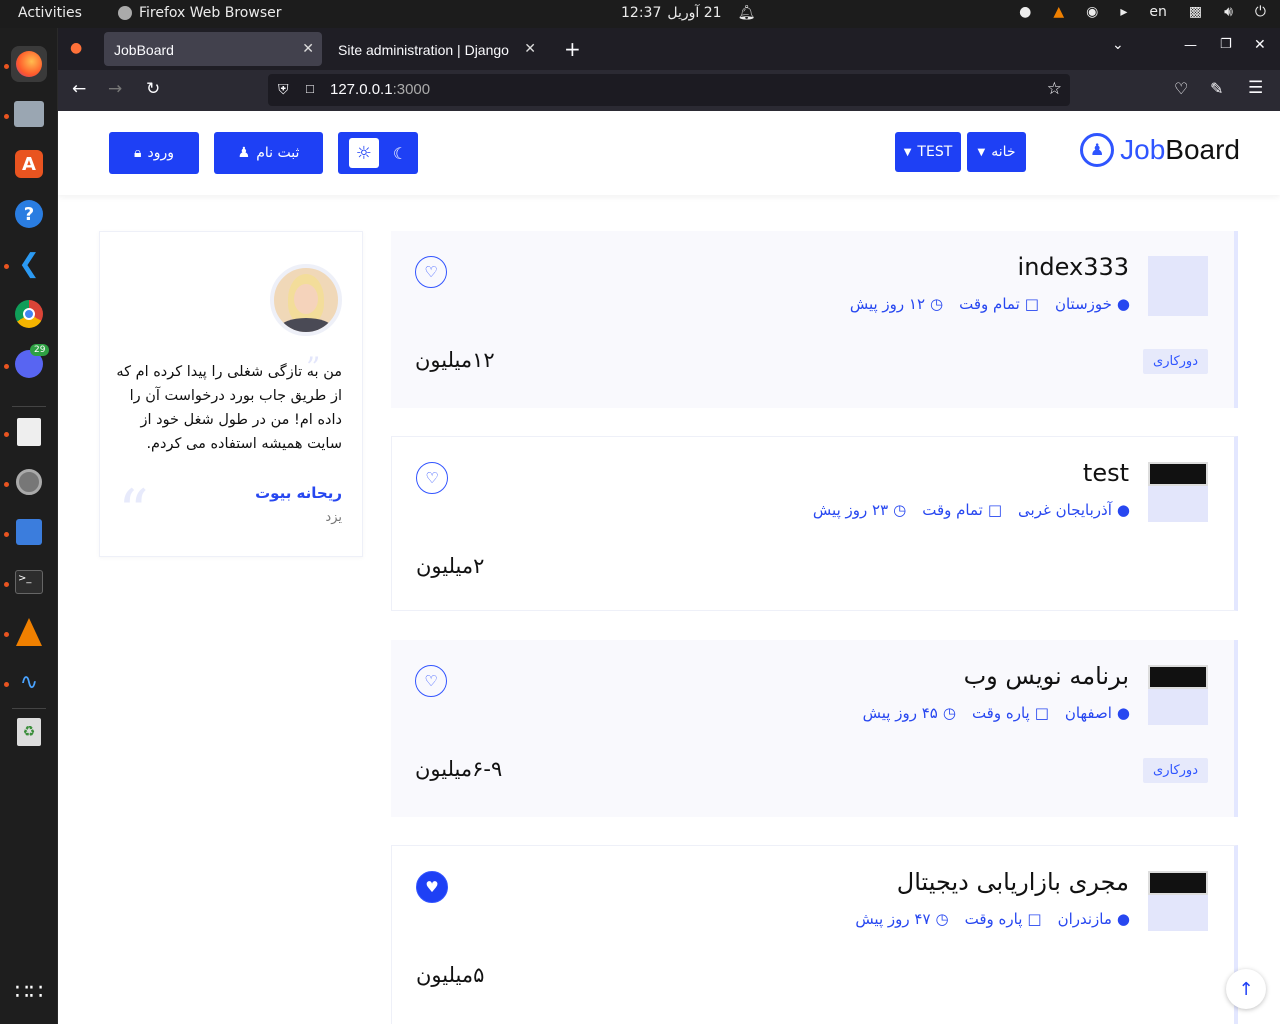 Image resolution: width=1280 pixels, height=1024 pixels. What do you see at coordinates (1046, 676) in the screenshot?
I see `job-title: برنامه نویس وب` at bounding box center [1046, 676].